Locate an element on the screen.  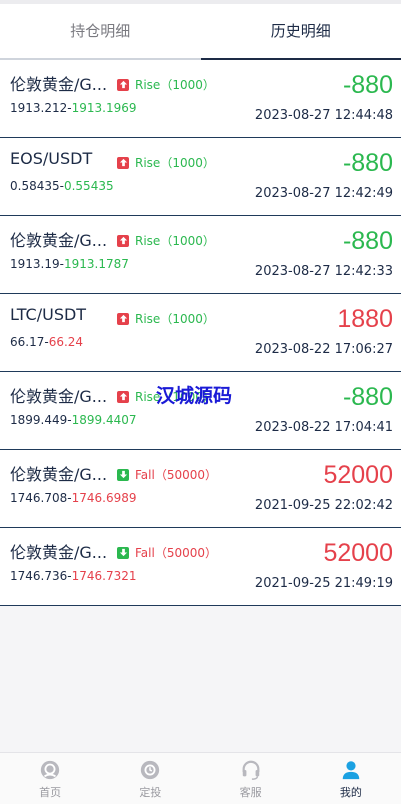
bottom-nav: 首页 定投 客服 我的 is located at coordinates (200, 778).